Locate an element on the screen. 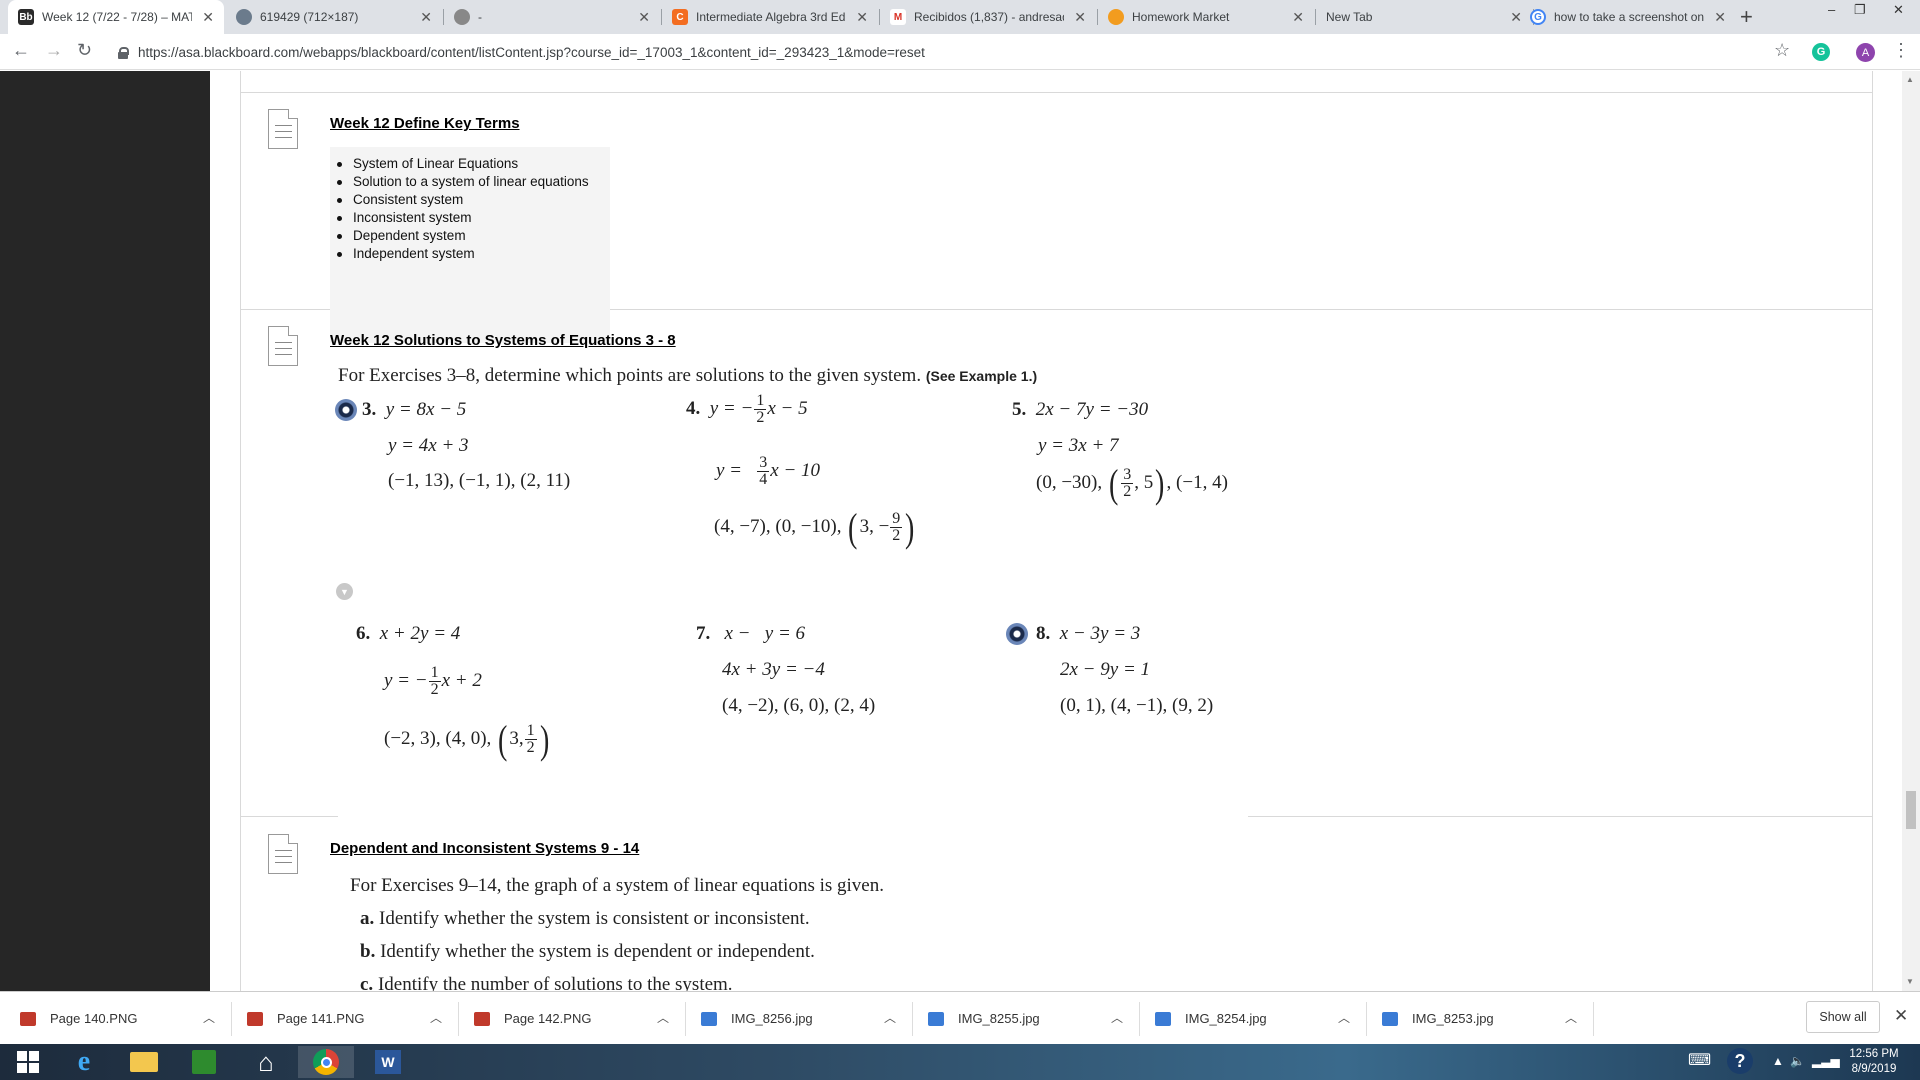  download-item: Page 140.PNG ︿ is located at coordinates (117, 1018).